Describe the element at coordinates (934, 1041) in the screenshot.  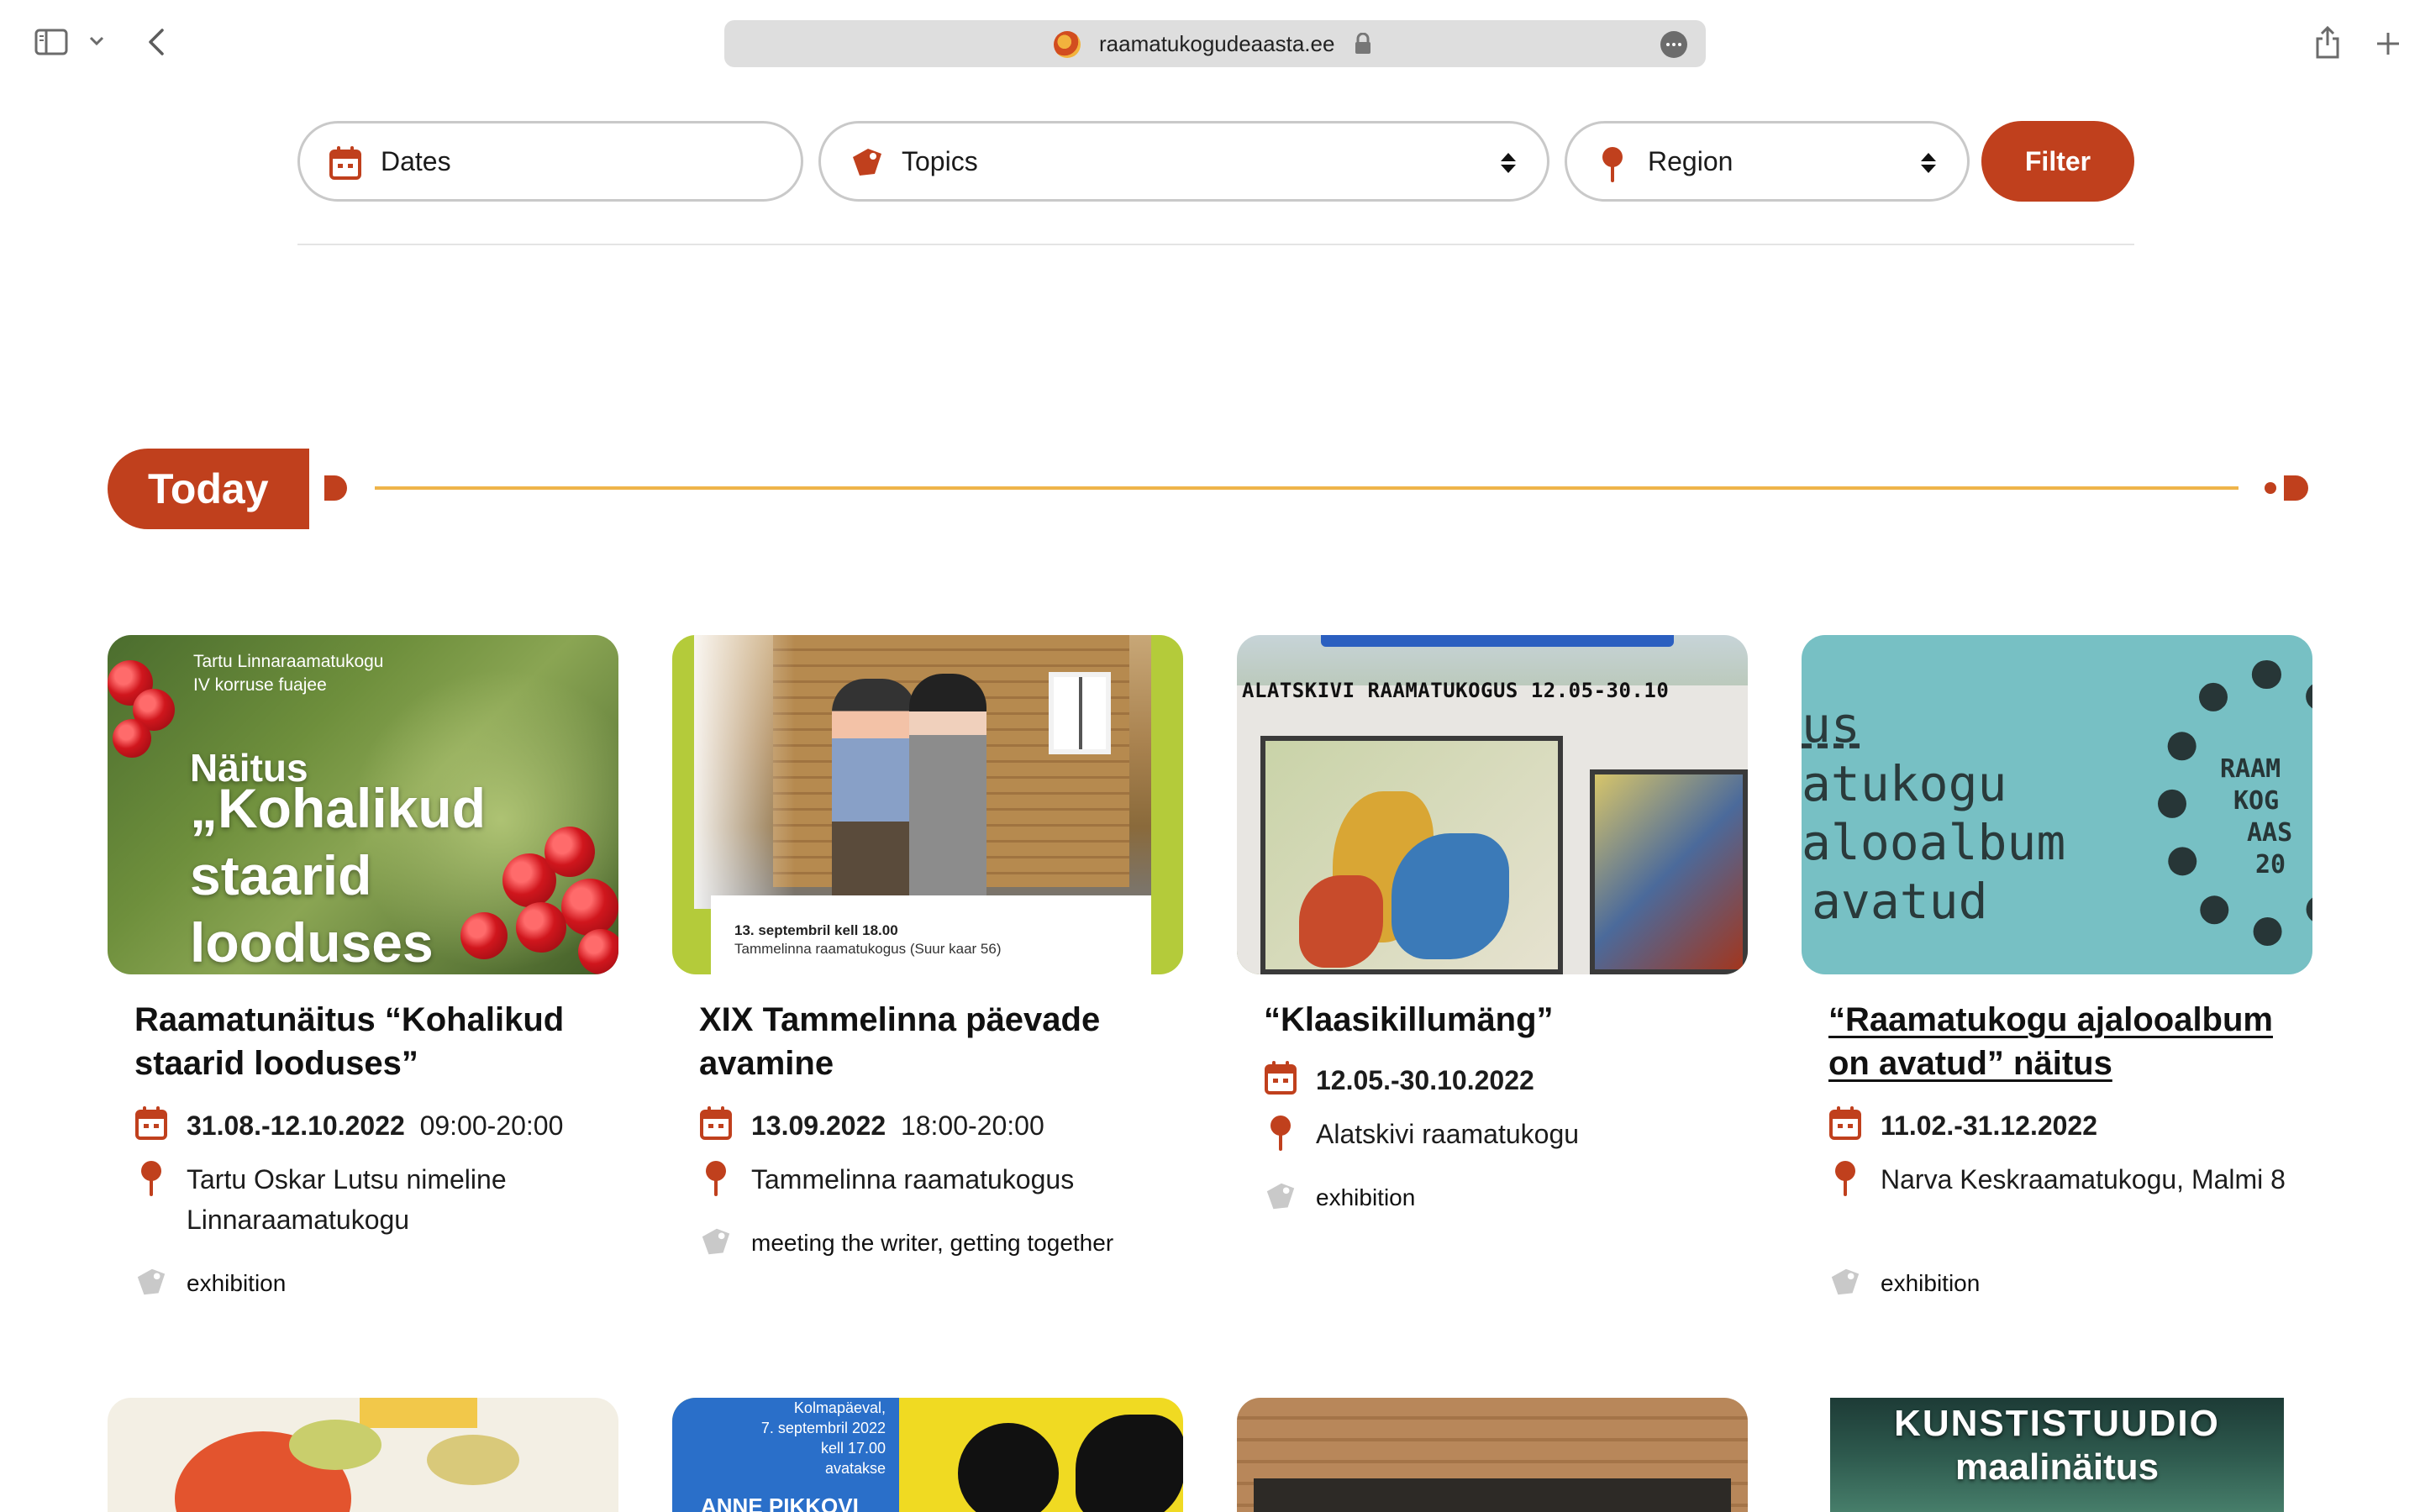
I see `event-title: XIX Tammelinna päevade avamine` at that location.